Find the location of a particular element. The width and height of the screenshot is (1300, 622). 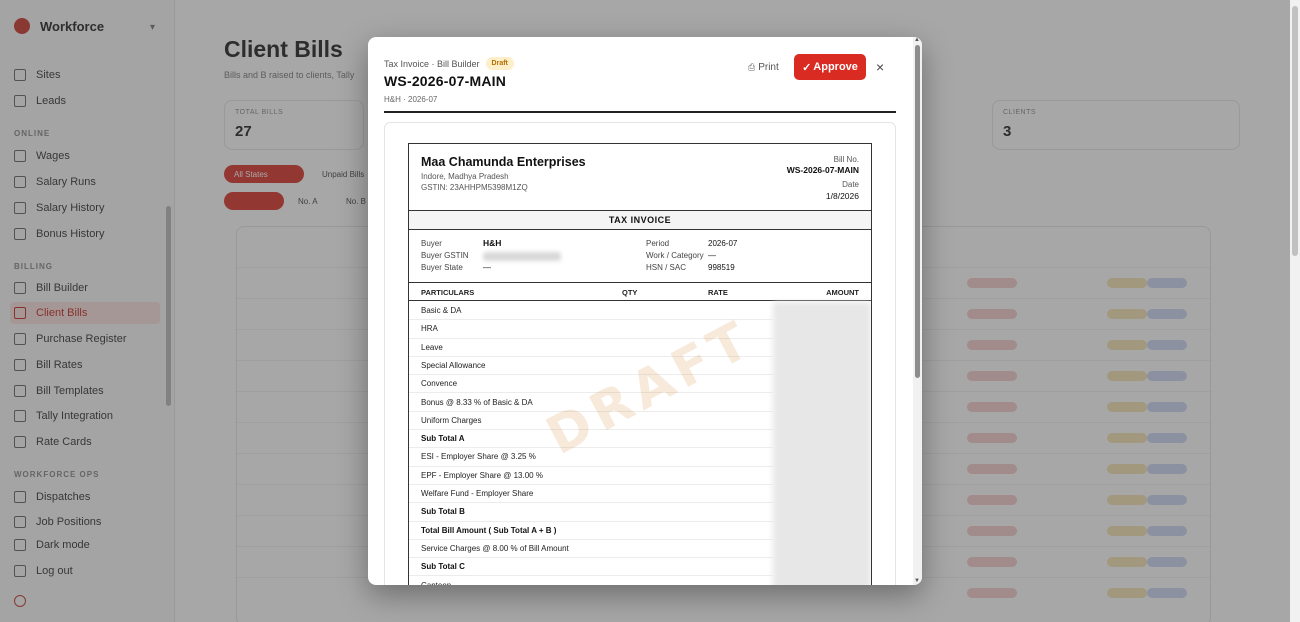

line-item-row: Sub Total C is located at coordinates (591, 567).